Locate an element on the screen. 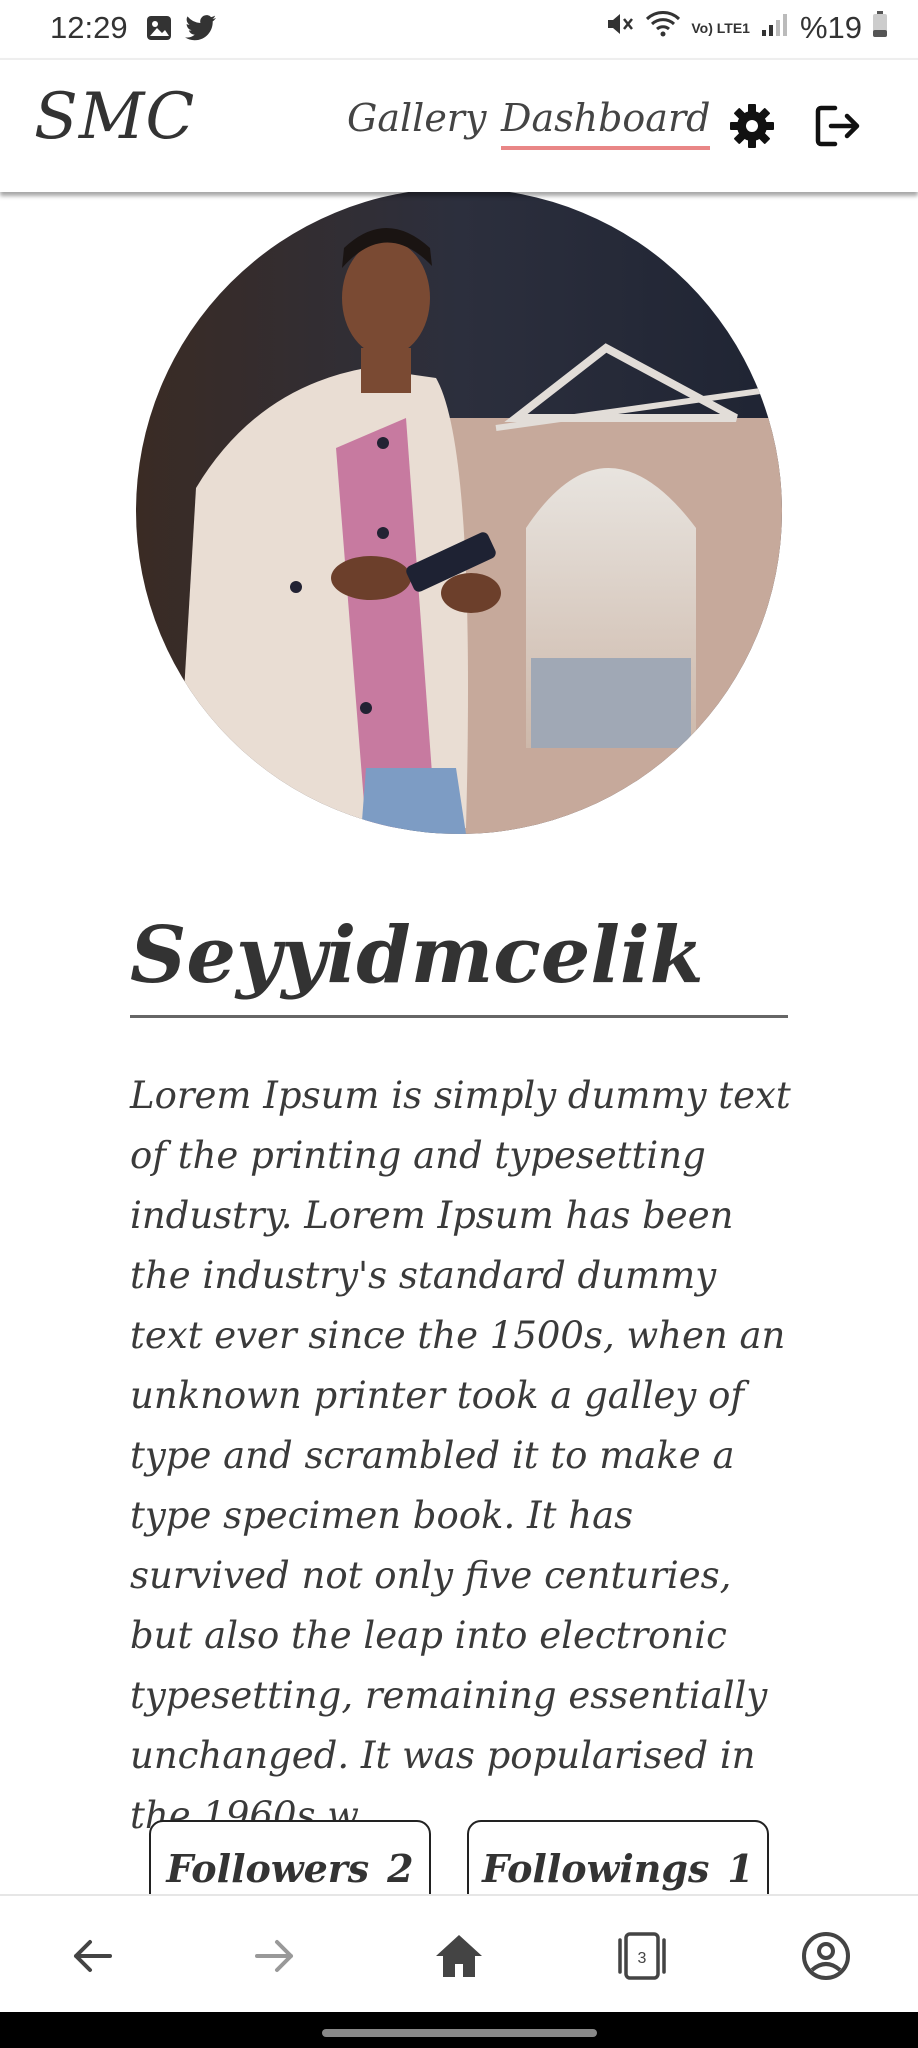 The height and width of the screenshot is (2048, 918). twitter-icon is located at coordinates (201, 32).